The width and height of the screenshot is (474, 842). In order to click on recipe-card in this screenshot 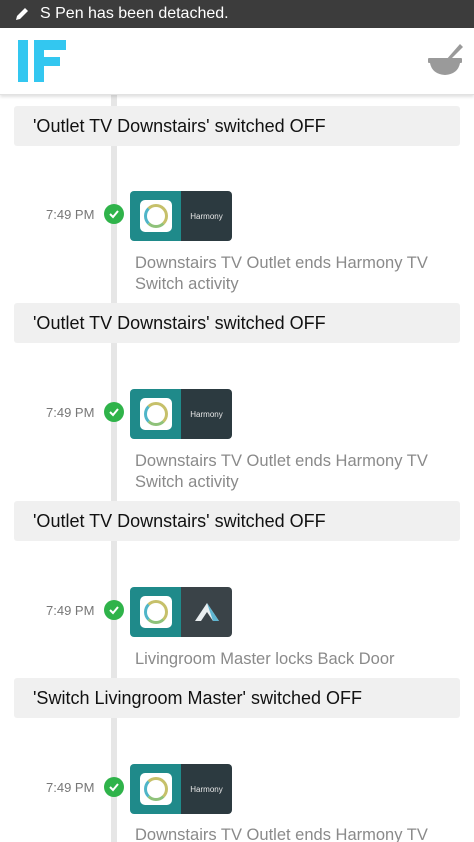, I will do `click(181, 612)`.